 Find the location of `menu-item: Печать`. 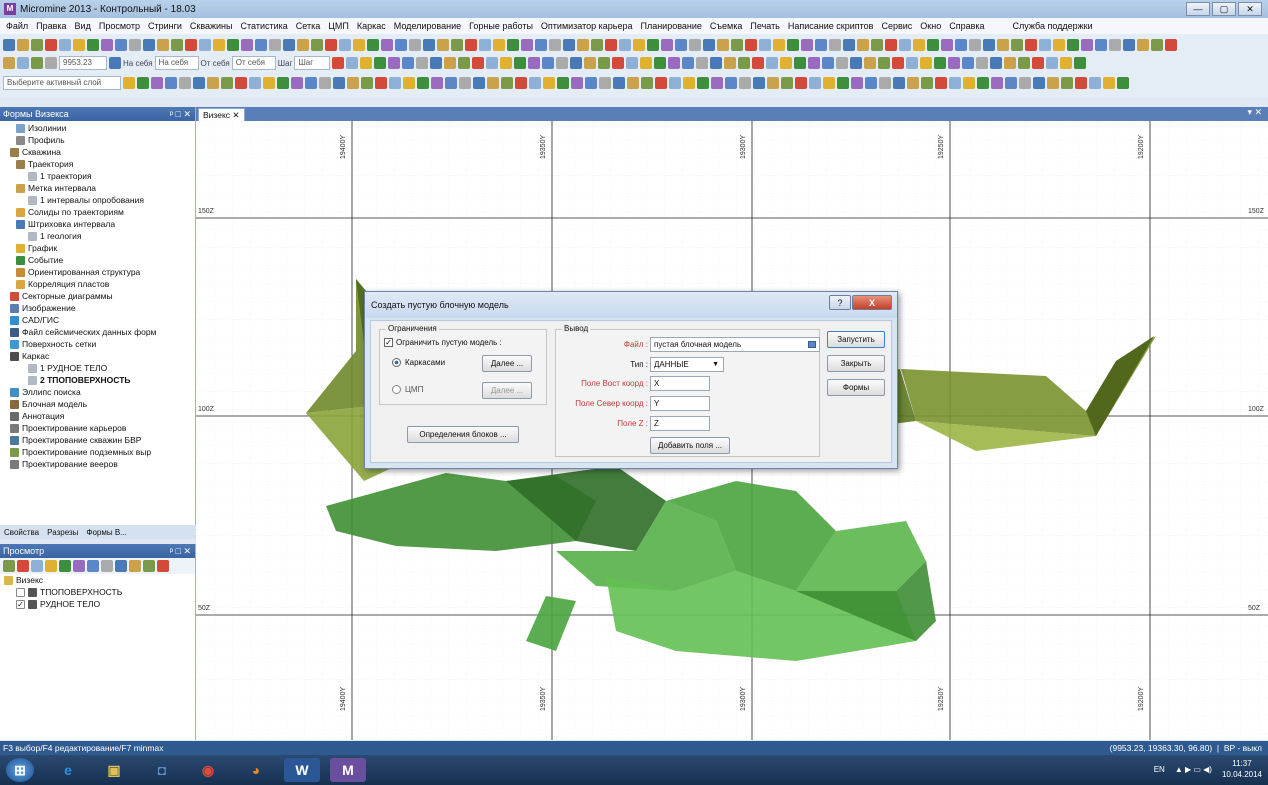

menu-item: Печать is located at coordinates (764, 26).